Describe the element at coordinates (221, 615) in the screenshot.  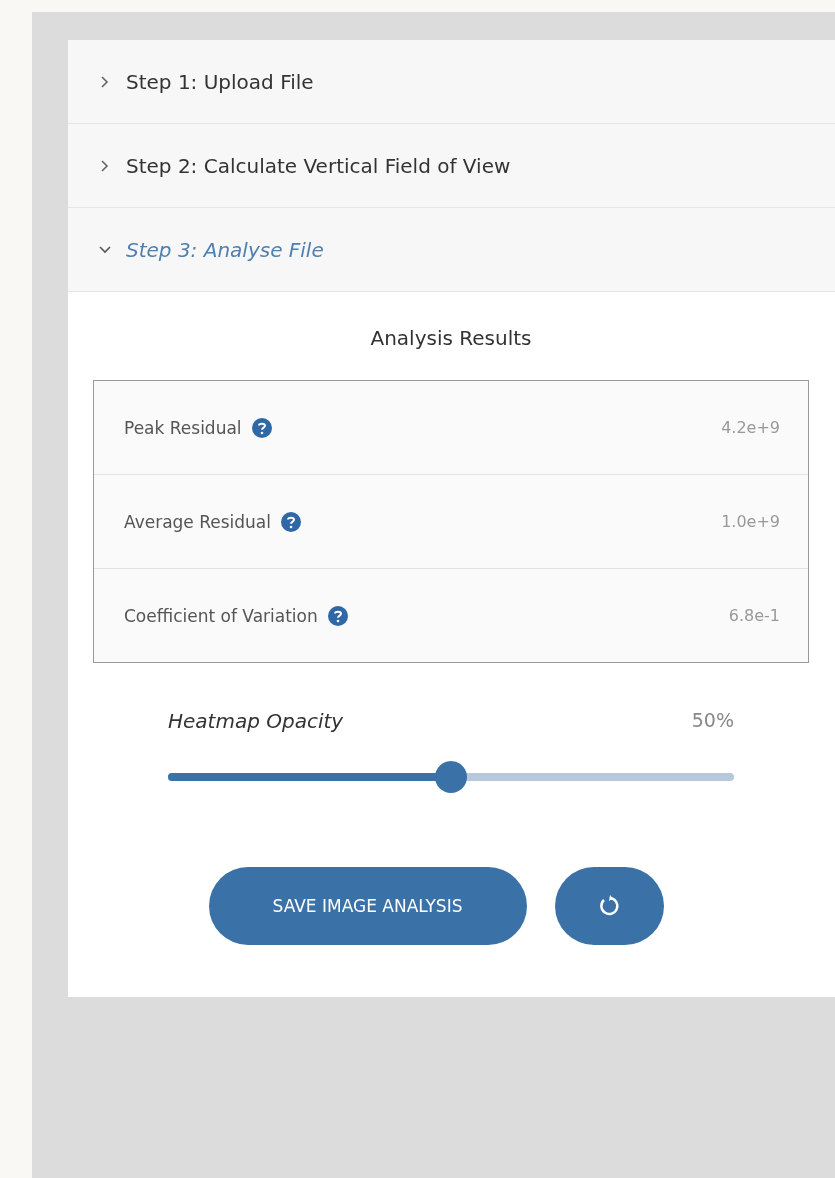
I see `result-label: Coefficient of Variation` at that location.